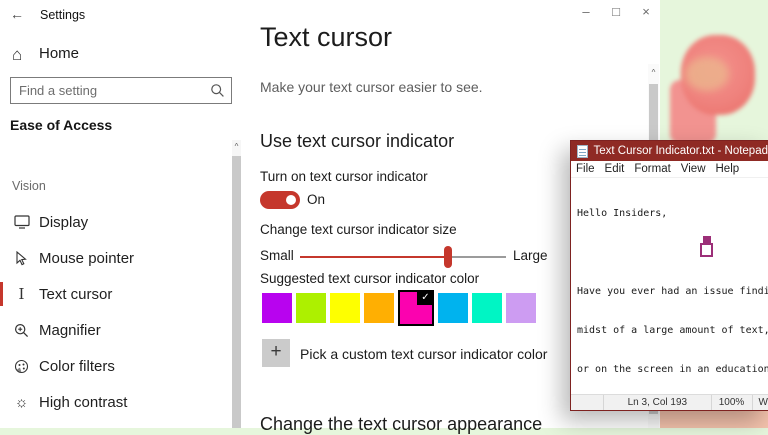 This screenshot has height=435, width=768. I want to click on slider-thumb, so click(448, 257).